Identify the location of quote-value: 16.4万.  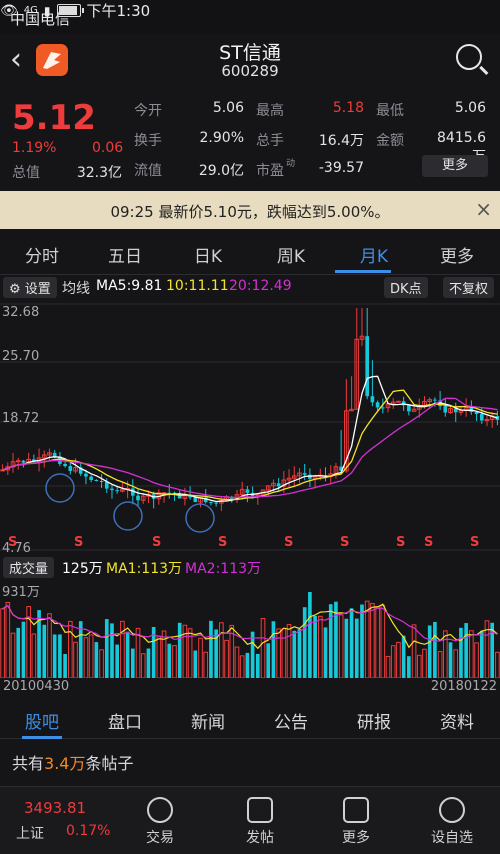
(341, 141).